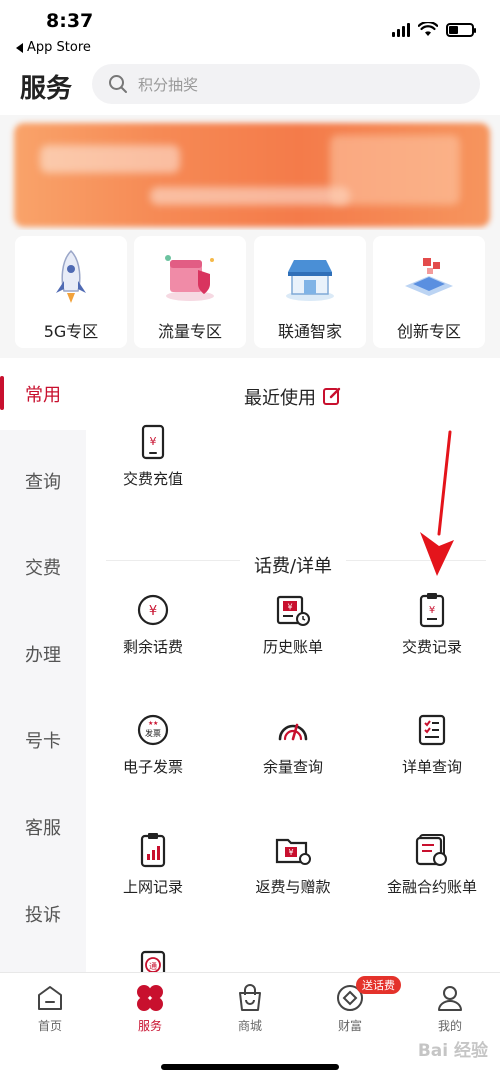 Image resolution: width=500 pixels, height=1082 pixels. I want to click on search-input: 积分抽奖, so click(286, 84).